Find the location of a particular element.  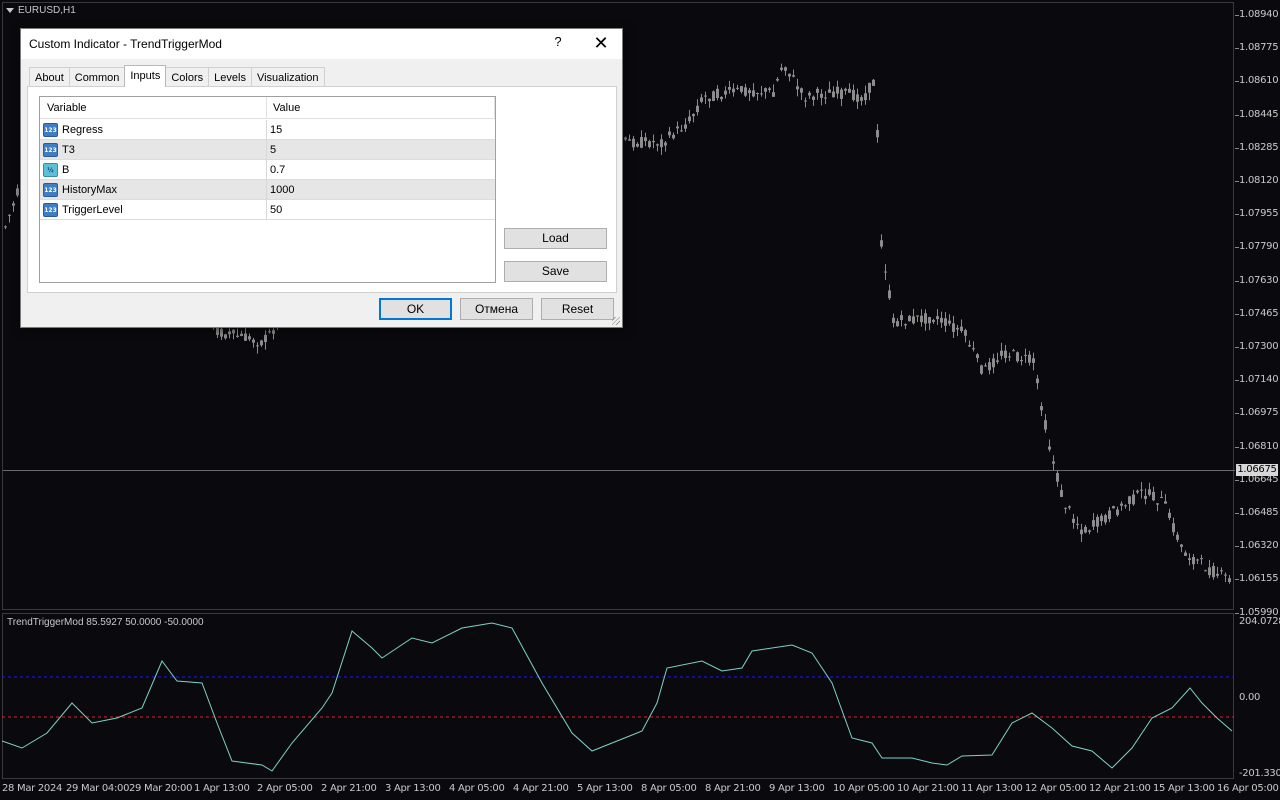

input-row-regress: 123 Regress 15 is located at coordinates (267, 130).